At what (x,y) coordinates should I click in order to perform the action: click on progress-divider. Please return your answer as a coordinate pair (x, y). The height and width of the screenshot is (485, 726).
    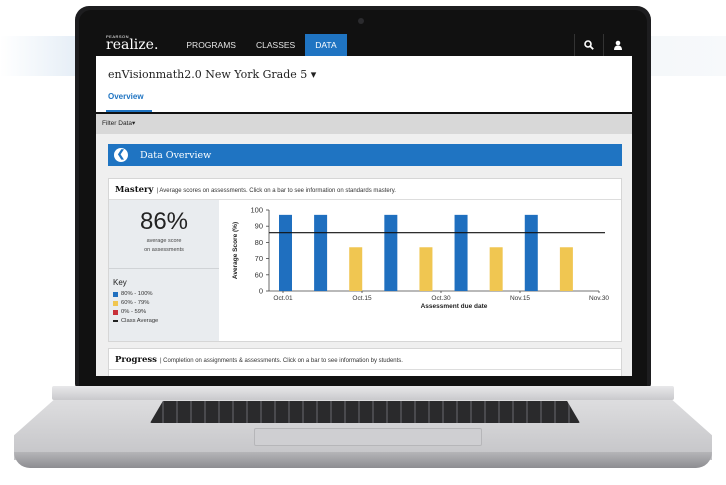
    Looking at the image, I should click on (365, 369).